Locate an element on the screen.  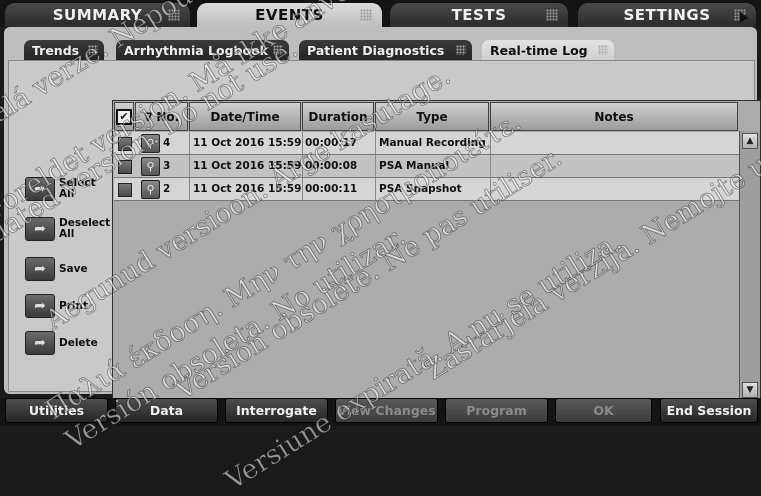
row-type: PSA Manual is located at coordinates (414, 166).